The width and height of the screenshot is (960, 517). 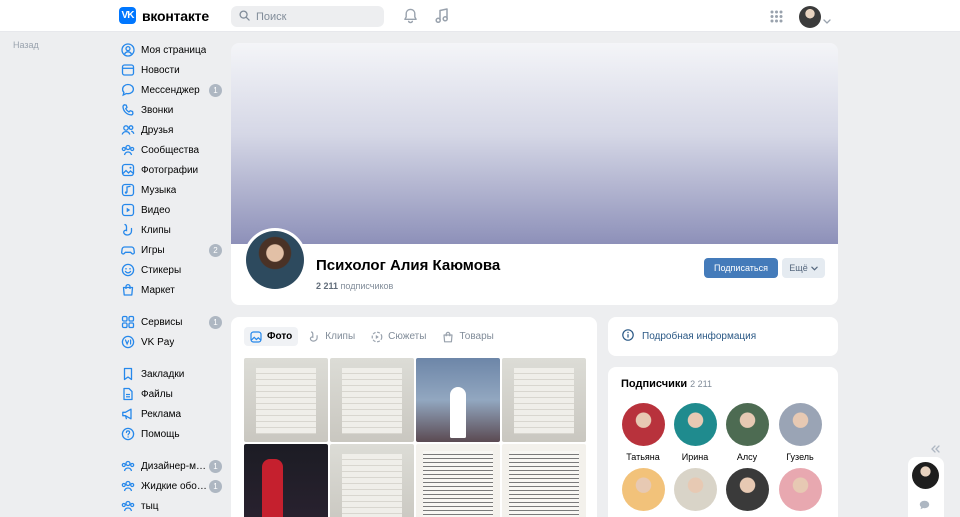 What do you see at coordinates (158, 290) in the screenshot?
I see `sidebar-item-label: Маркет` at bounding box center [158, 290].